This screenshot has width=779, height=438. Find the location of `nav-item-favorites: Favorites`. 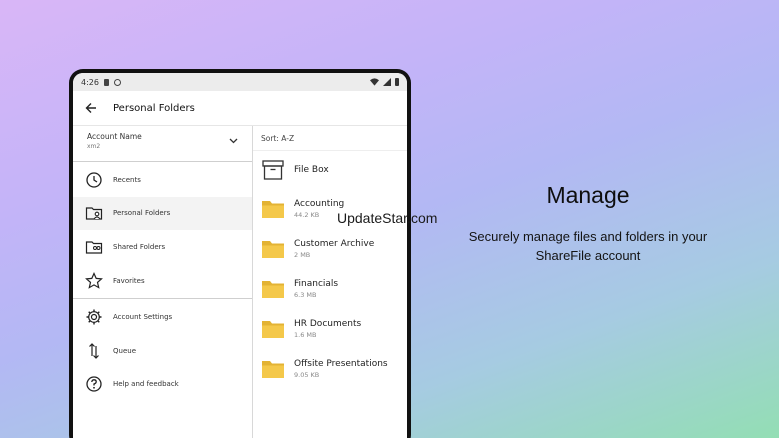

nav-item-favorites: Favorites is located at coordinates (162, 281).